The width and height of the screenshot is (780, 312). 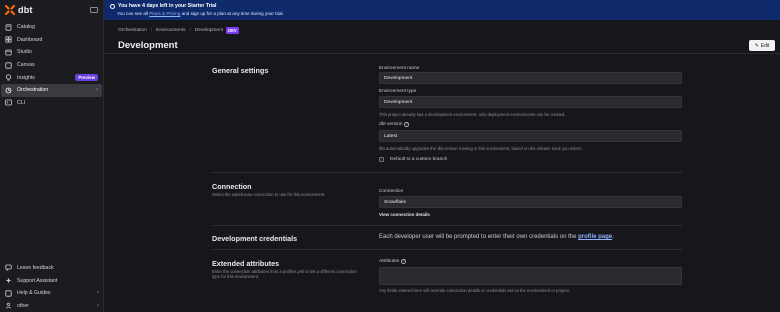 What do you see at coordinates (530, 78) in the screenshot?
I see `env-name-input: Development` at bounding box center [530, 78].